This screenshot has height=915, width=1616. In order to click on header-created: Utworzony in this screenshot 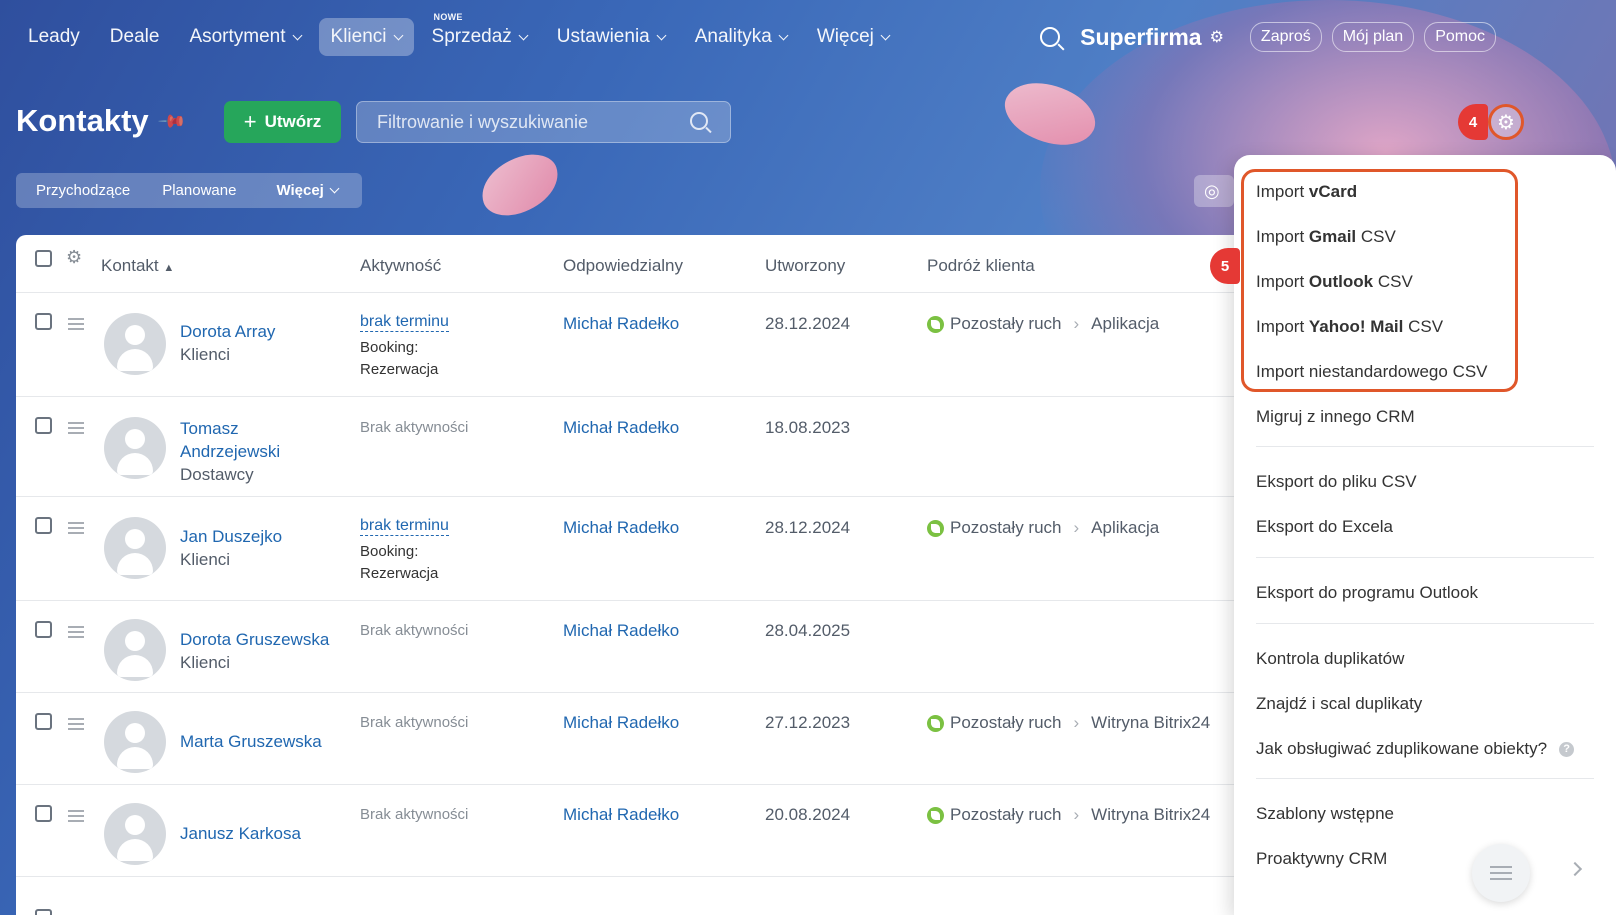, I will do `click(805, 266)`.